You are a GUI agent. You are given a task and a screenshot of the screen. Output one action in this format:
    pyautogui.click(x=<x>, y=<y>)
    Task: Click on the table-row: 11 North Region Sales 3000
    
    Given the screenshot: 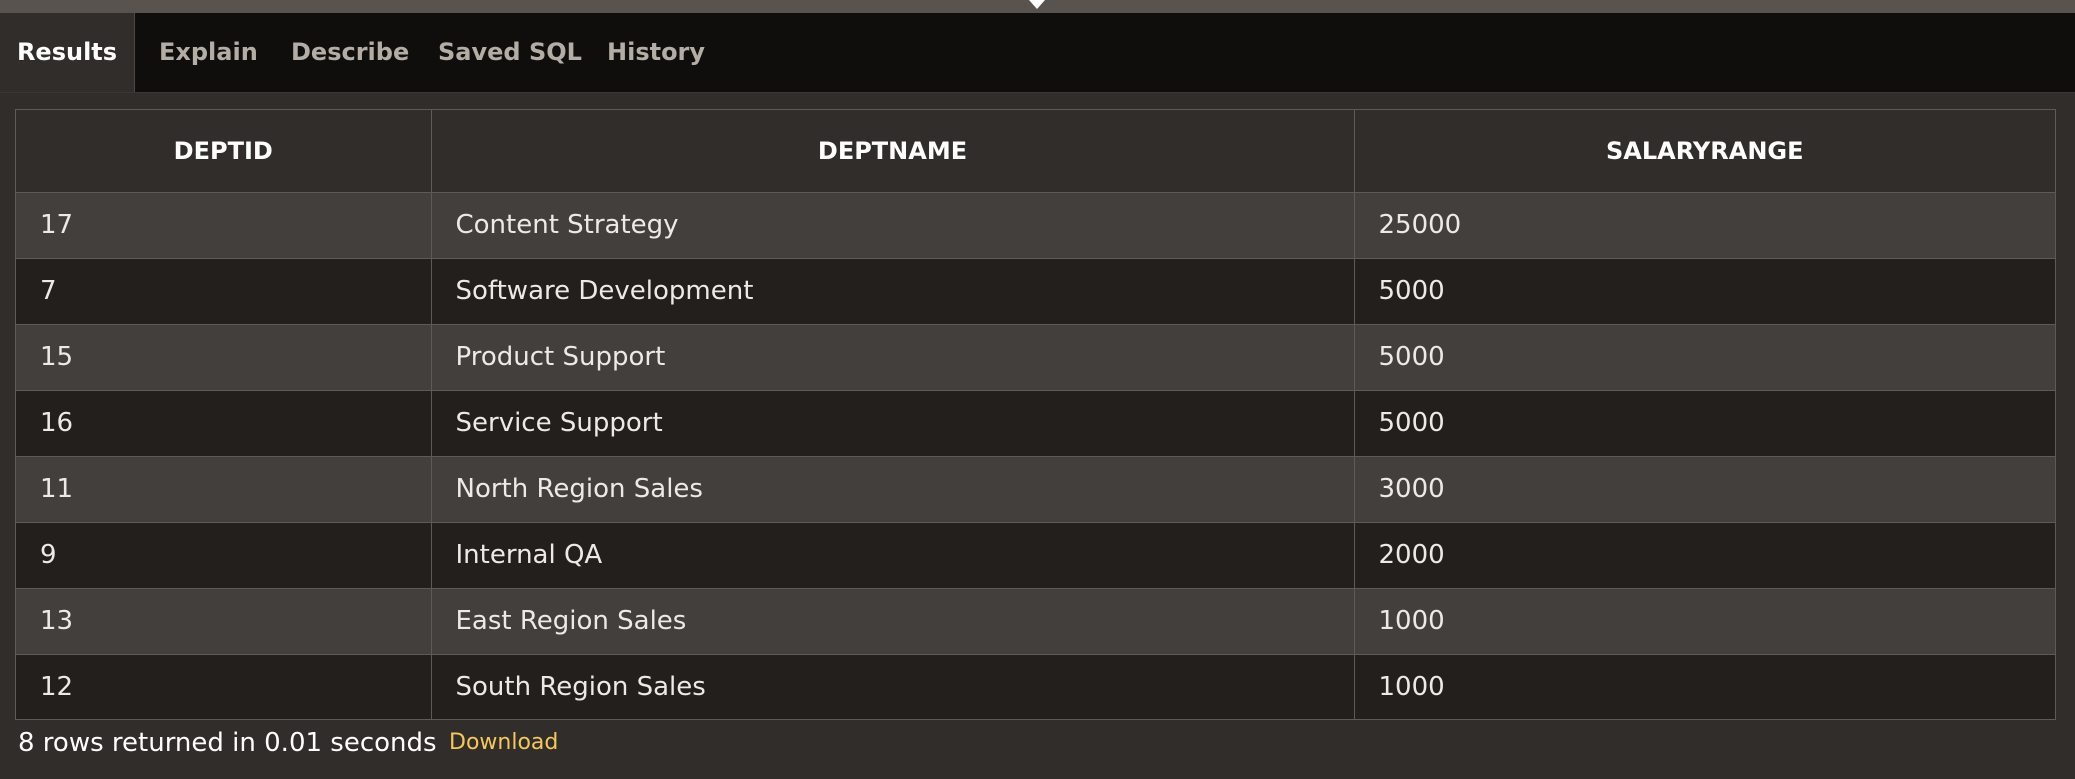 What is the action you would take?
    pyautogui.click(x=1035, y=489)
    